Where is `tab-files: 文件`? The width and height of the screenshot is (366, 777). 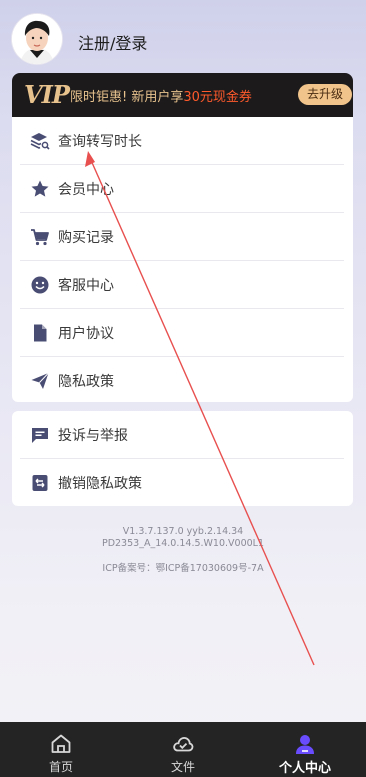
tab-files: 文件 is located at coordinates (183, 749).